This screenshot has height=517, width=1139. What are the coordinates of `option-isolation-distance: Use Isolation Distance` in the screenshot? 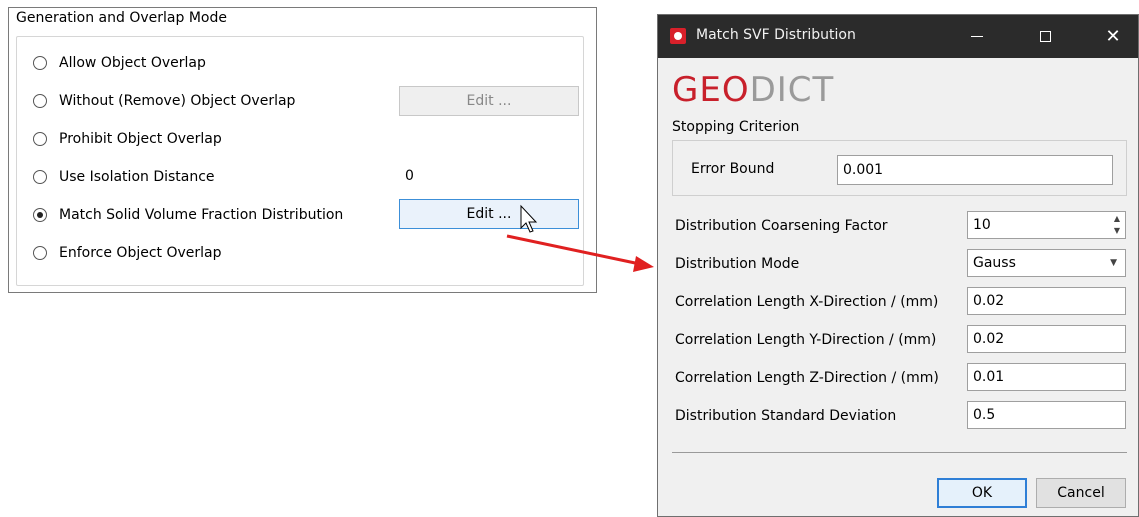 It's located at (124, 177).